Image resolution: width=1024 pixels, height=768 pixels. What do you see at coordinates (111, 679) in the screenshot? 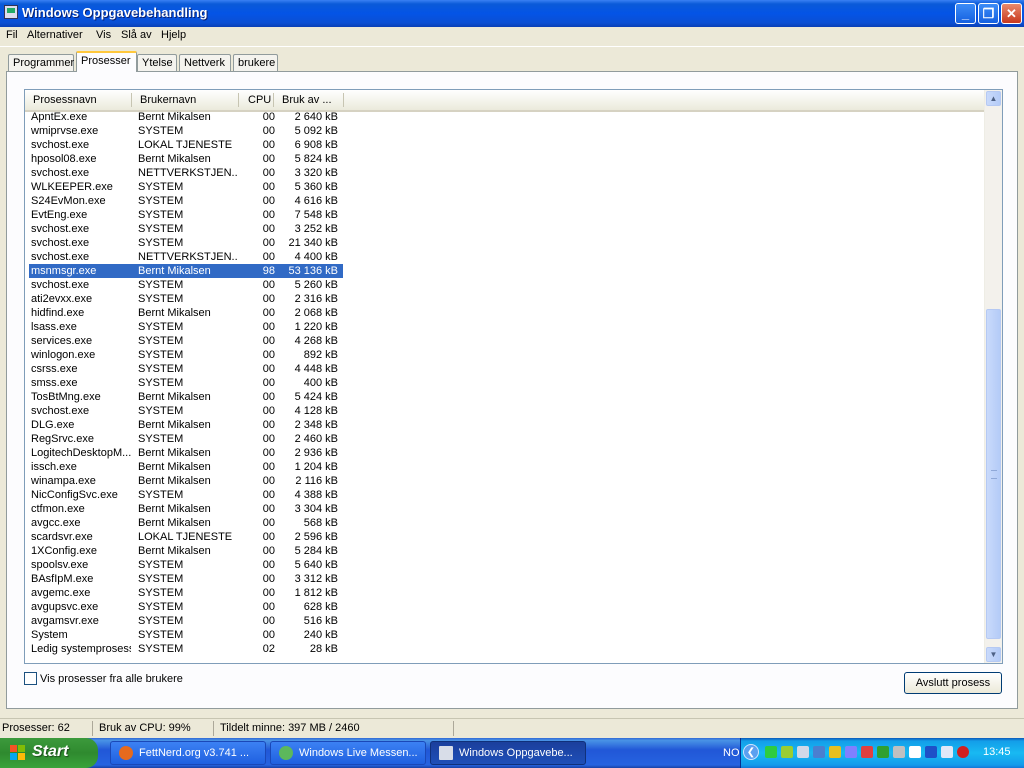
I see `show-all-users-label: Vis prosesser fra alle brukere` at bounding box center [111, 679].